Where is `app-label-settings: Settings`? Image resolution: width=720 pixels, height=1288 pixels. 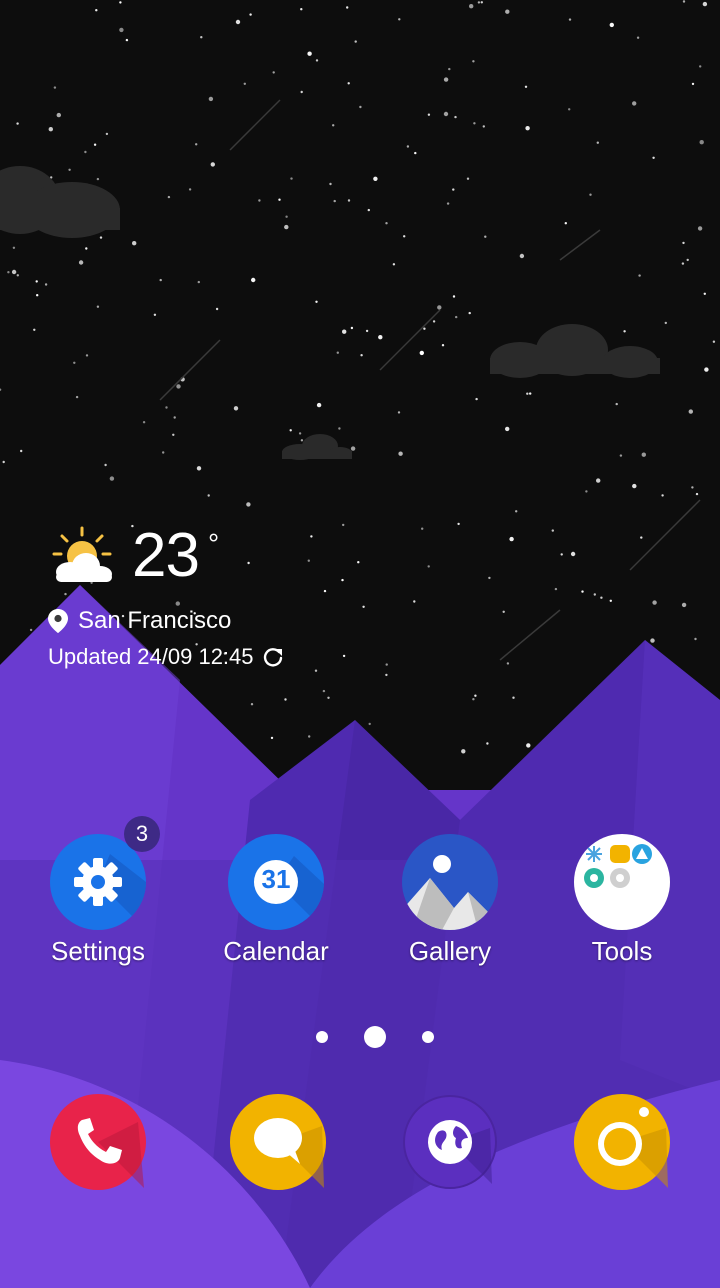 app-label-settings: Settings is located at coordinates (98, 951).